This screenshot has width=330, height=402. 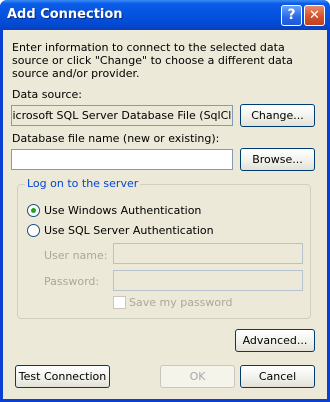 I want to click on logon-group-legend: Log on to the server, so click(x=83, y=183).